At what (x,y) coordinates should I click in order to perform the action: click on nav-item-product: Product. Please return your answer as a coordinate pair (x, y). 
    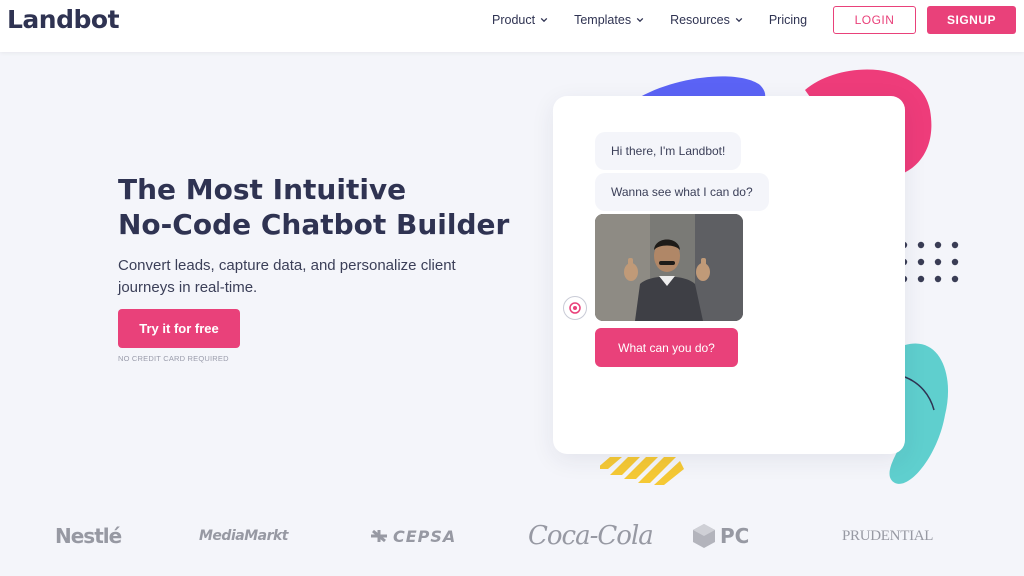
    Looking at the image, I should click on (520, 20).